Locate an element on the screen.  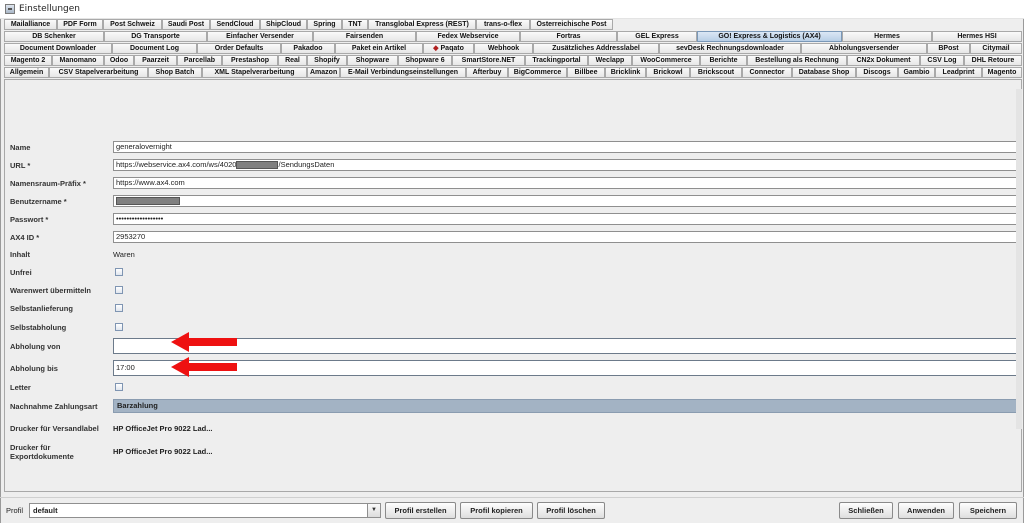
tab-magento: Magento is located at coordinates (1002, 72).